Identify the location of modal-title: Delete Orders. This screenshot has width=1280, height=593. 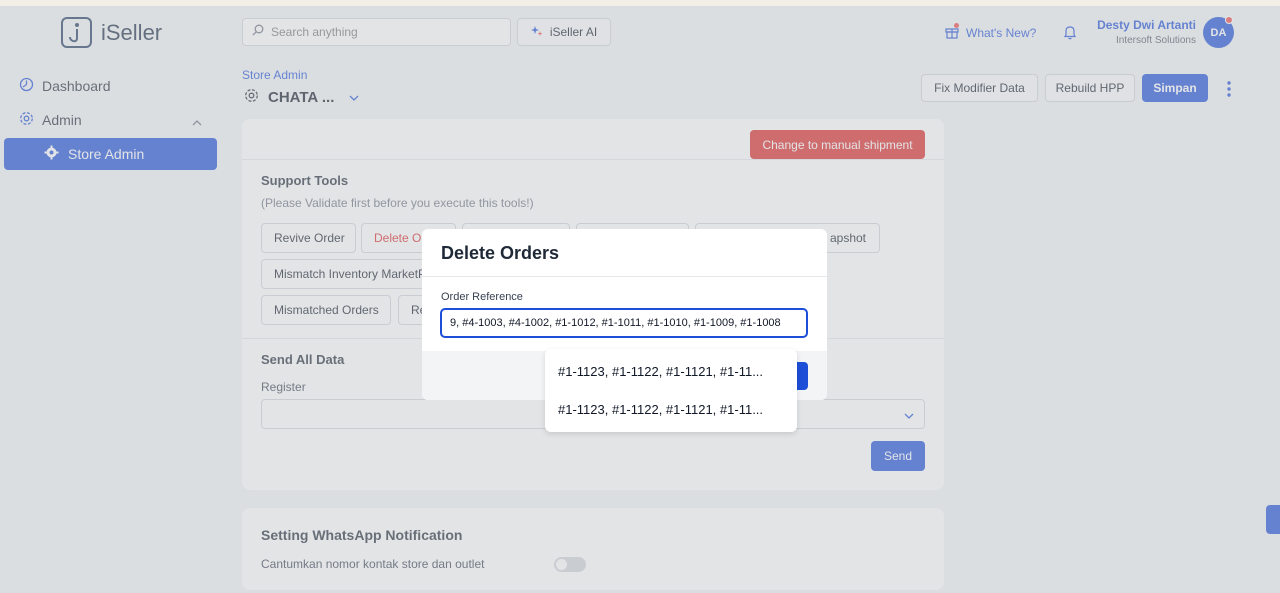
(500, 253).